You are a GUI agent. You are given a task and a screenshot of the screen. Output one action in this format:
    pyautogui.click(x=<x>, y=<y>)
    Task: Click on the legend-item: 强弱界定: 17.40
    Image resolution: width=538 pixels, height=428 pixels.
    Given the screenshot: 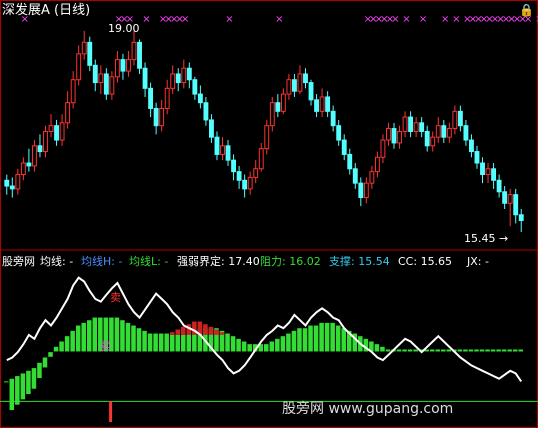 What is the action you would take?
    pyautogui.click(x=218, y=261)
    